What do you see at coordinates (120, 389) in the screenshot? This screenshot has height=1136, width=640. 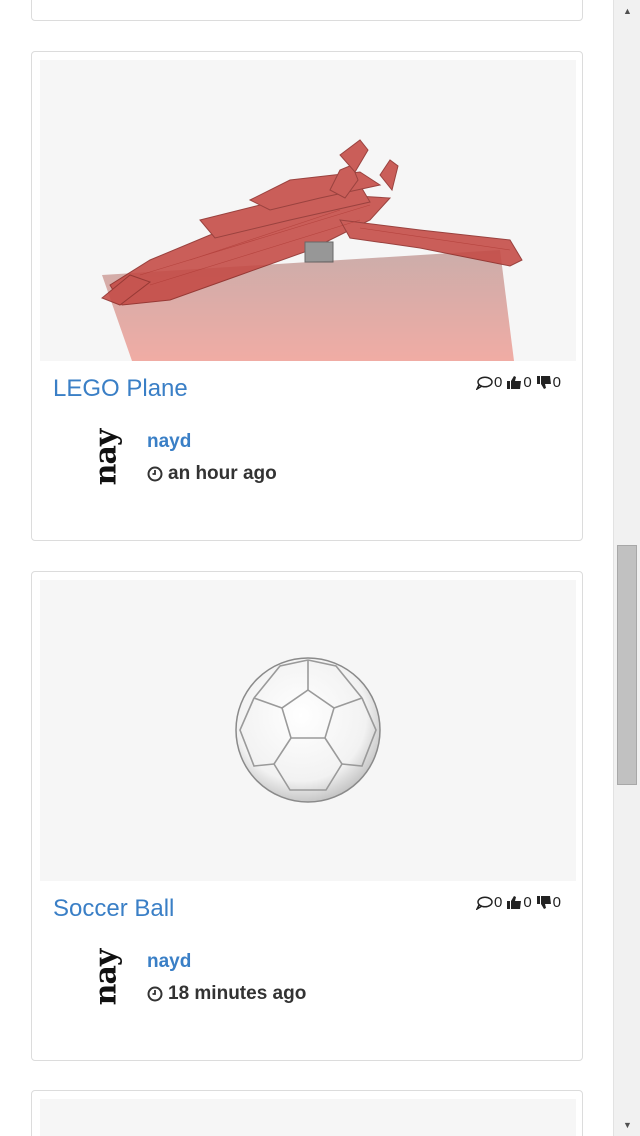 I see `model-title: LEGO Plane` at bounding box center [120, 389].